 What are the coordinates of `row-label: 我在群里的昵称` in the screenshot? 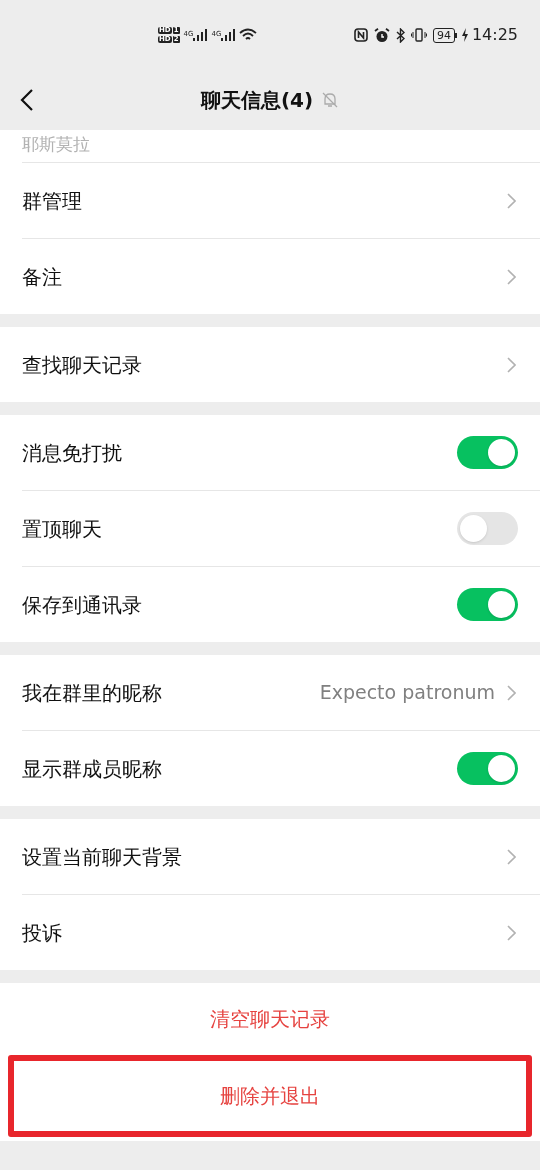 It's located at (92, 693).